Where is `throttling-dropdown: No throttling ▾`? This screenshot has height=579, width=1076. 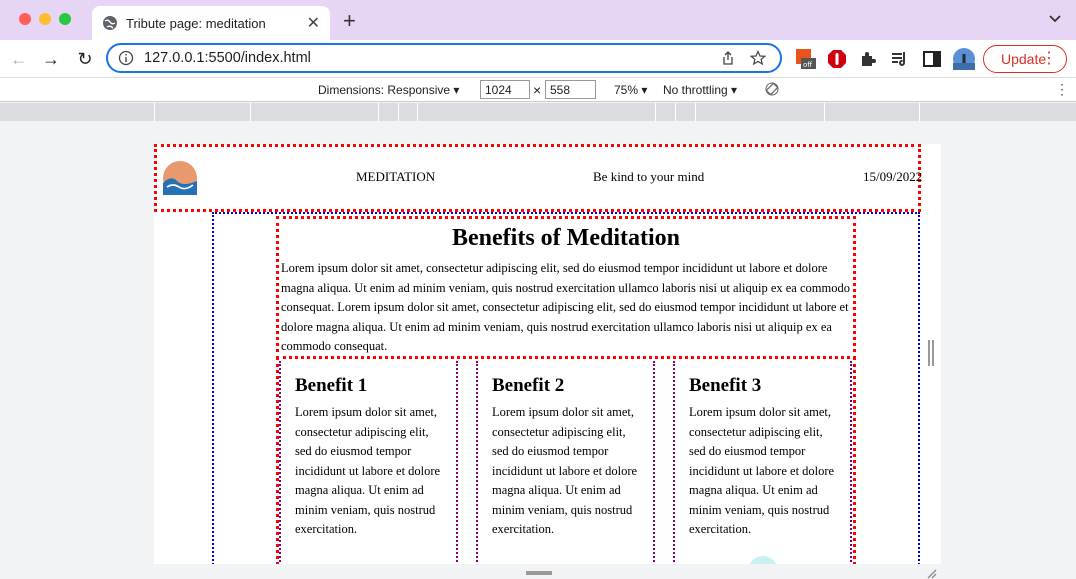
throttling-dropdown: No throttling ▾ is located at coordinates (700, 90).